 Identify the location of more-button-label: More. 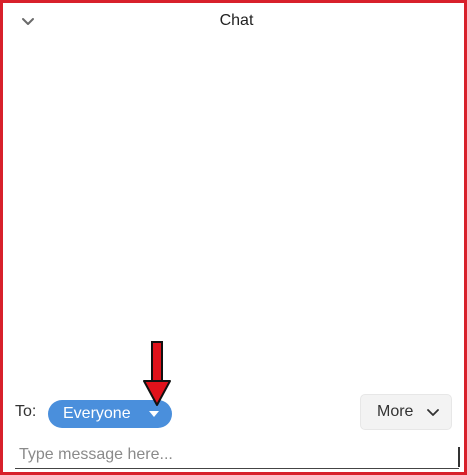
(395, 411).